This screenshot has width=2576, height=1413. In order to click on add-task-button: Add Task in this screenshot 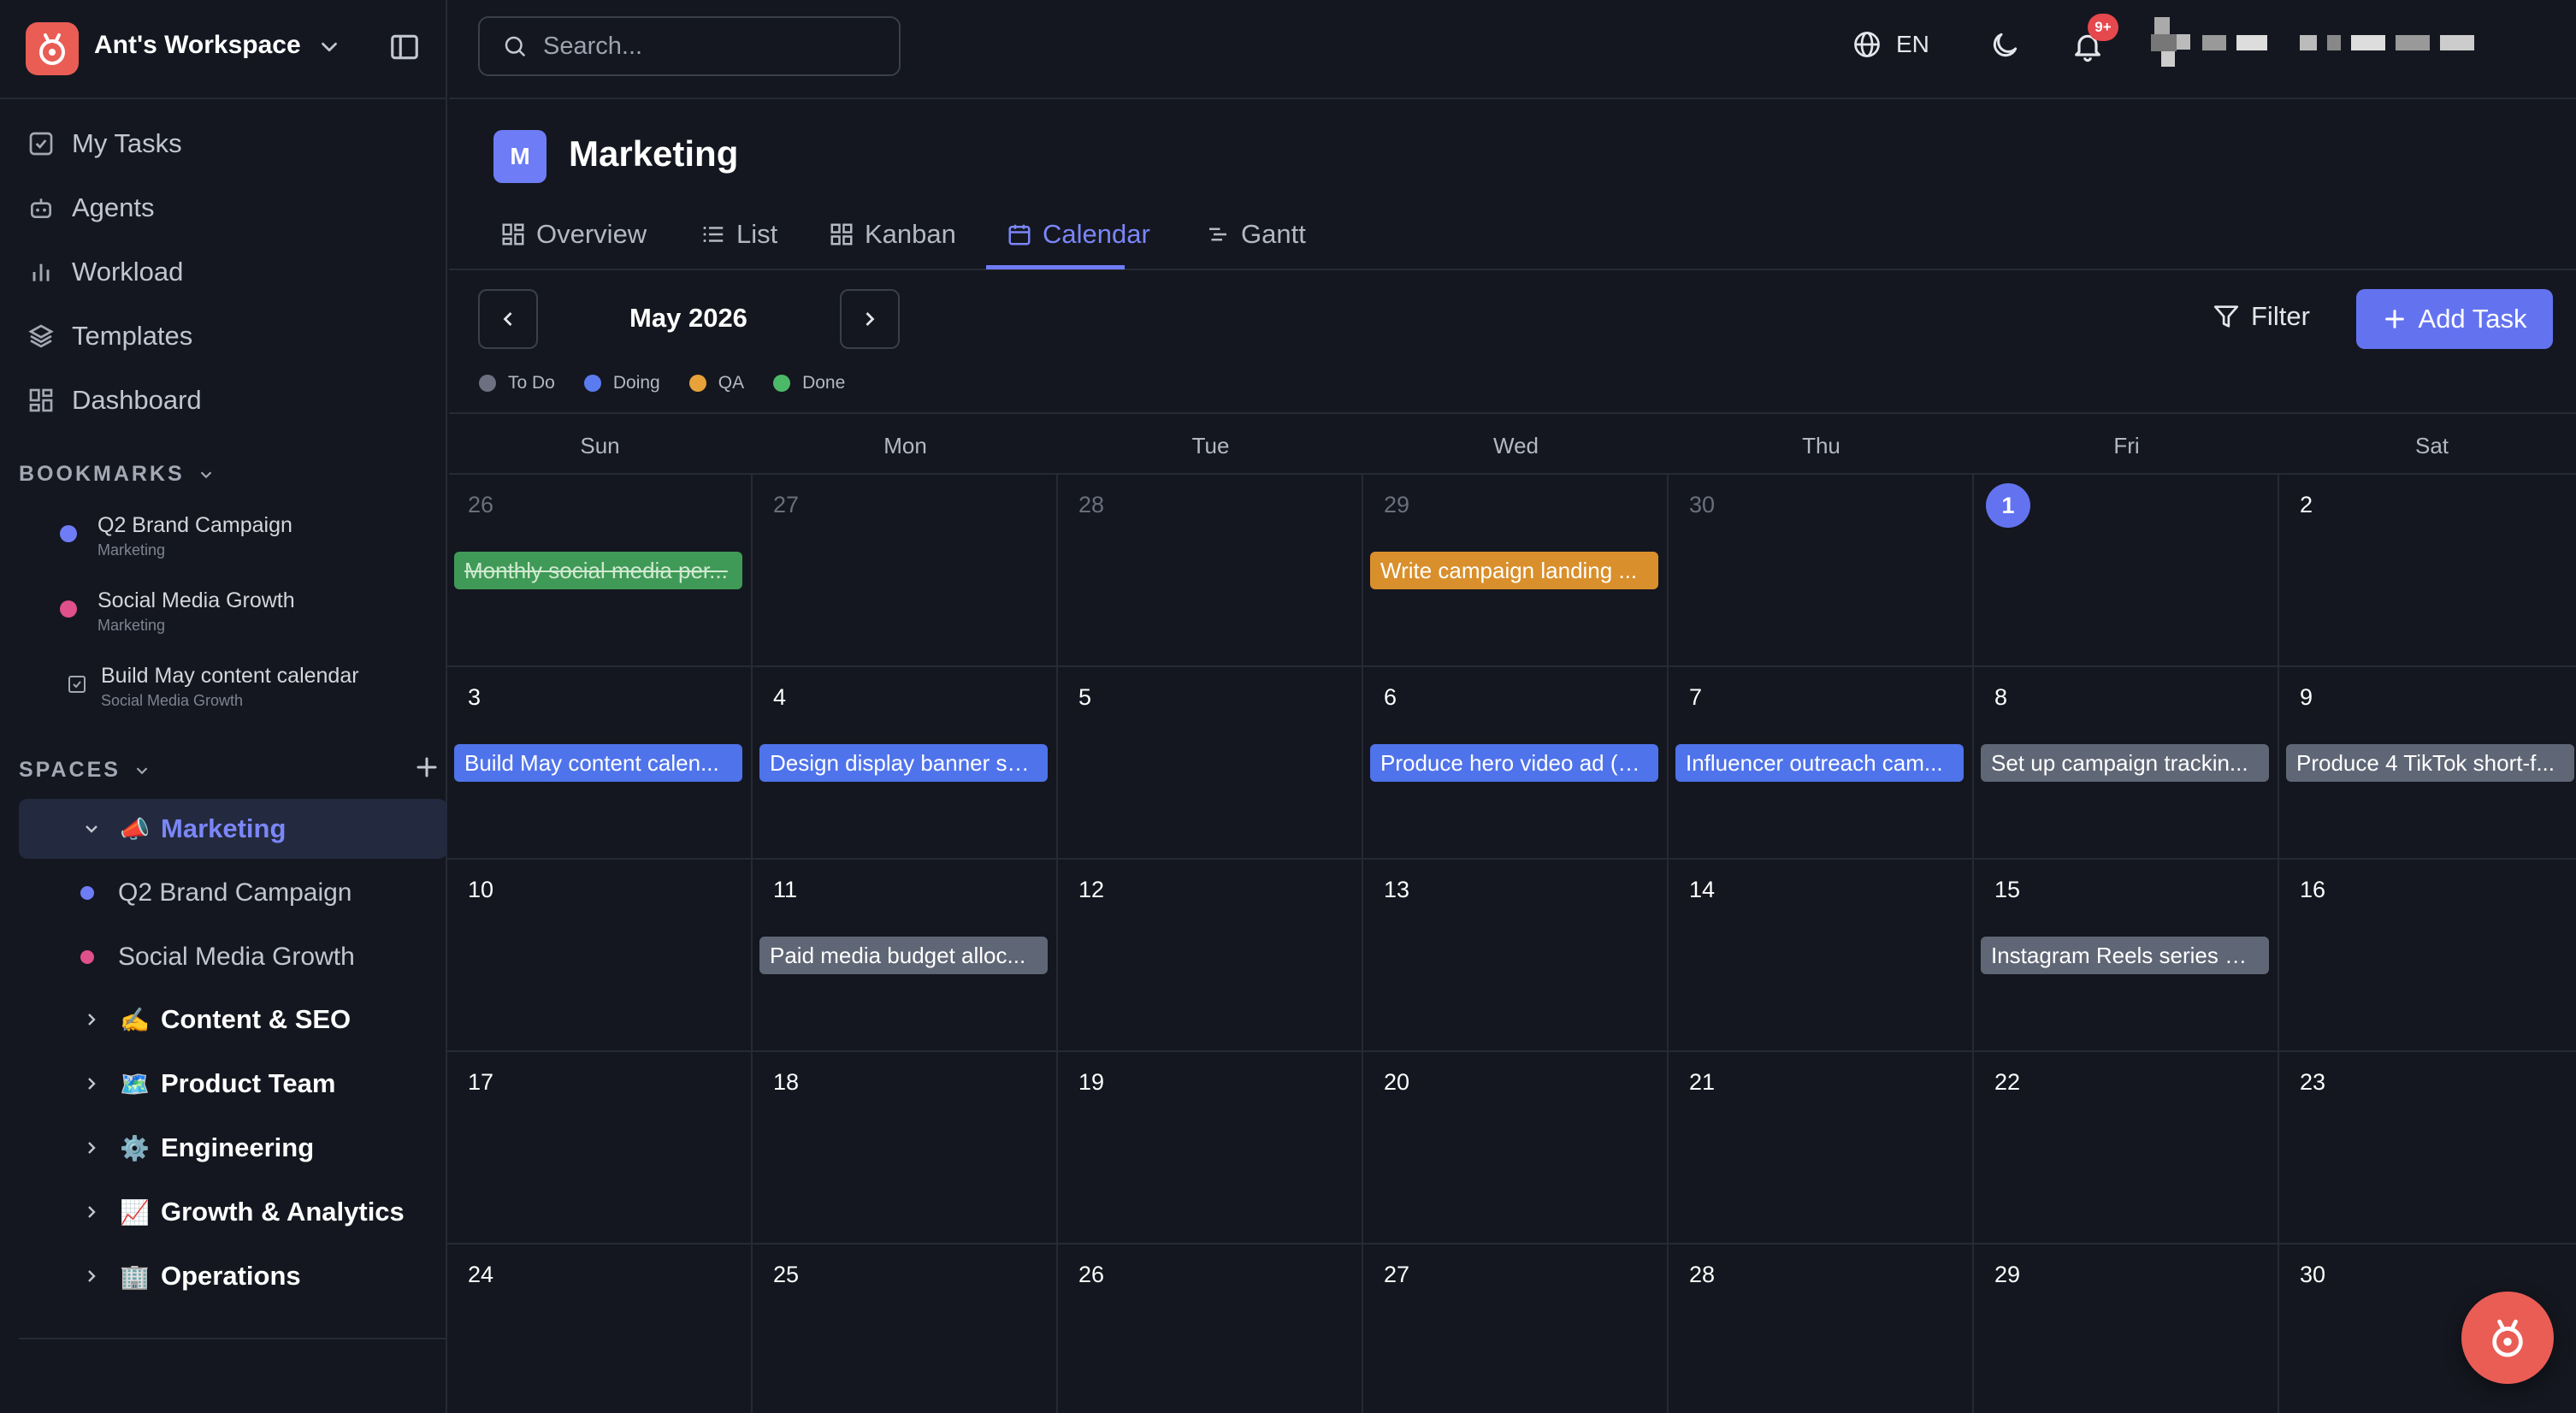, I will do `click(2454, 319)`.